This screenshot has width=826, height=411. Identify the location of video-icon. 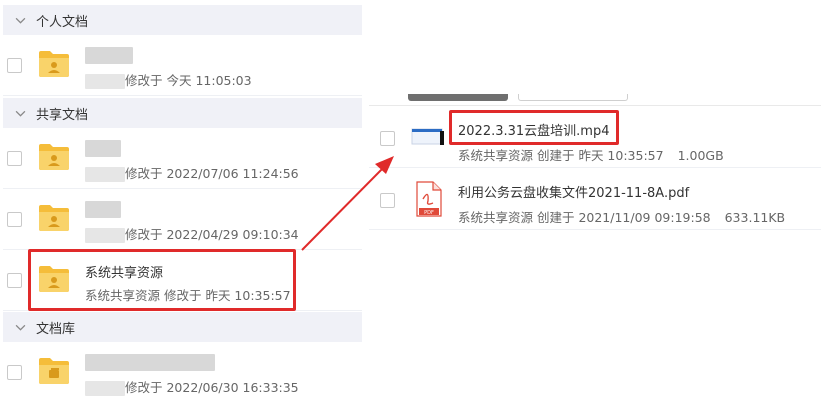
(427, 136).